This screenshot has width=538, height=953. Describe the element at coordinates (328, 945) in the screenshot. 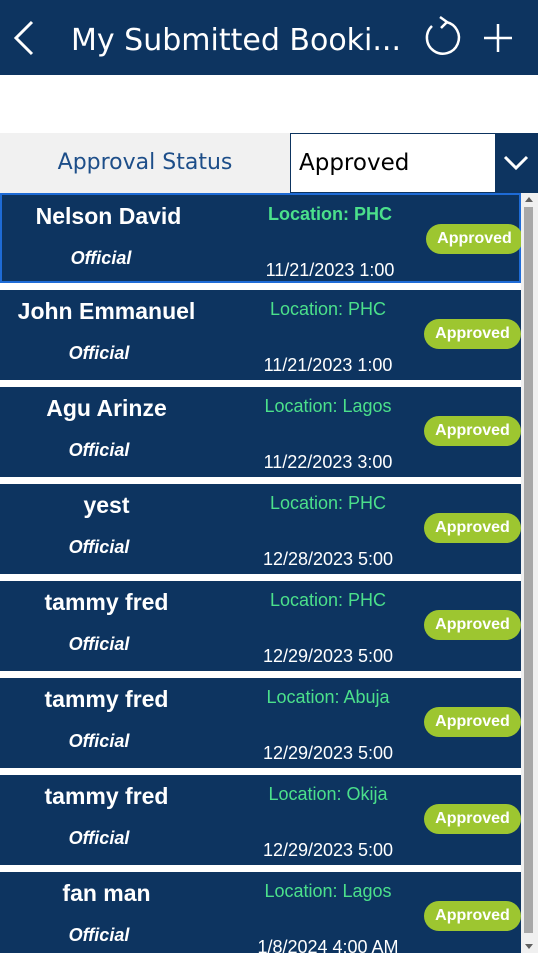

I see `booking-date: 1/8/2024 4:00 AM` at that location.